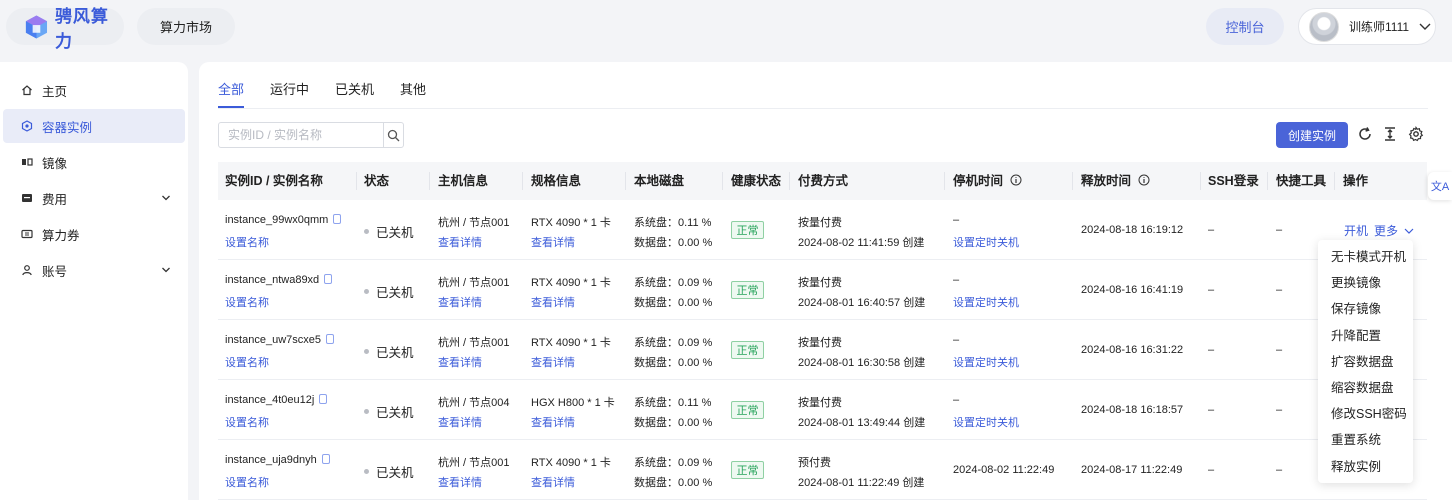  I want to click on stop-time: 2024-08-02 11:22:49, so click(1004, 470).